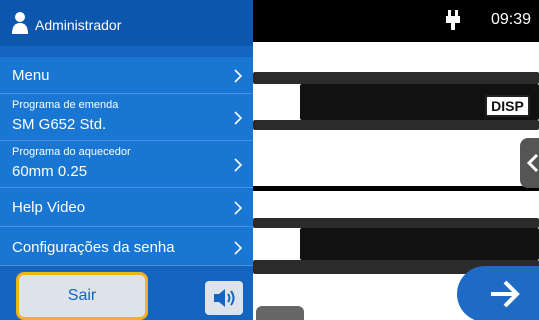  I want to click on menu-item-value: 60mm 0.25, so click(50, 171).